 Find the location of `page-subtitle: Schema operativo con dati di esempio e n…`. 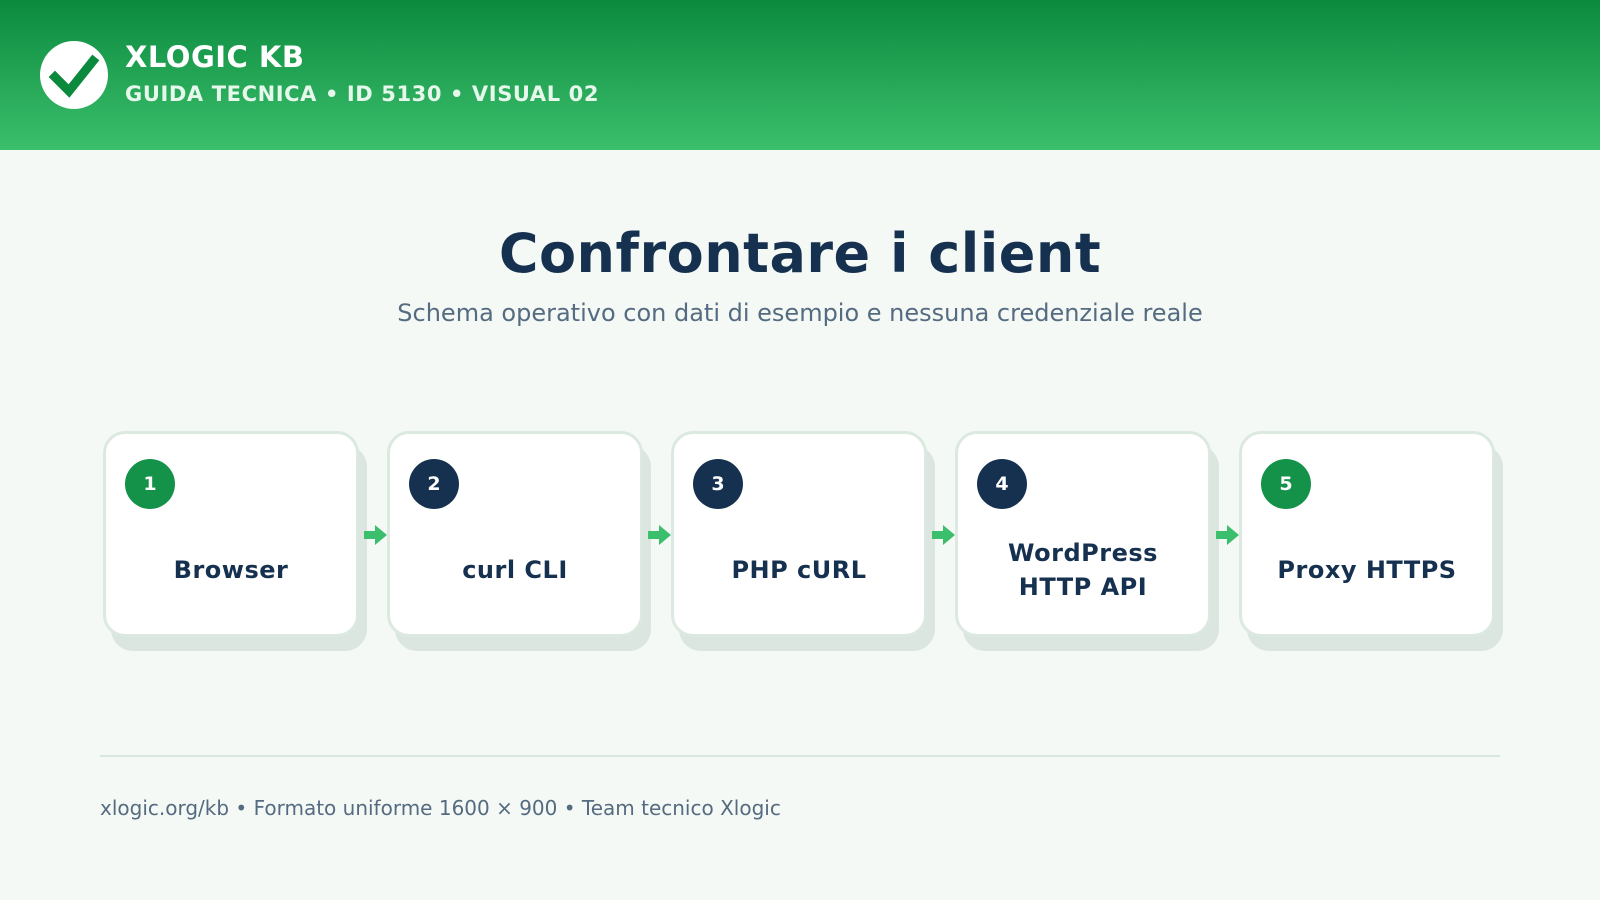

page-subtitle: Schema operativo con dati di esempio e n… is located at coordinates (800, 313).